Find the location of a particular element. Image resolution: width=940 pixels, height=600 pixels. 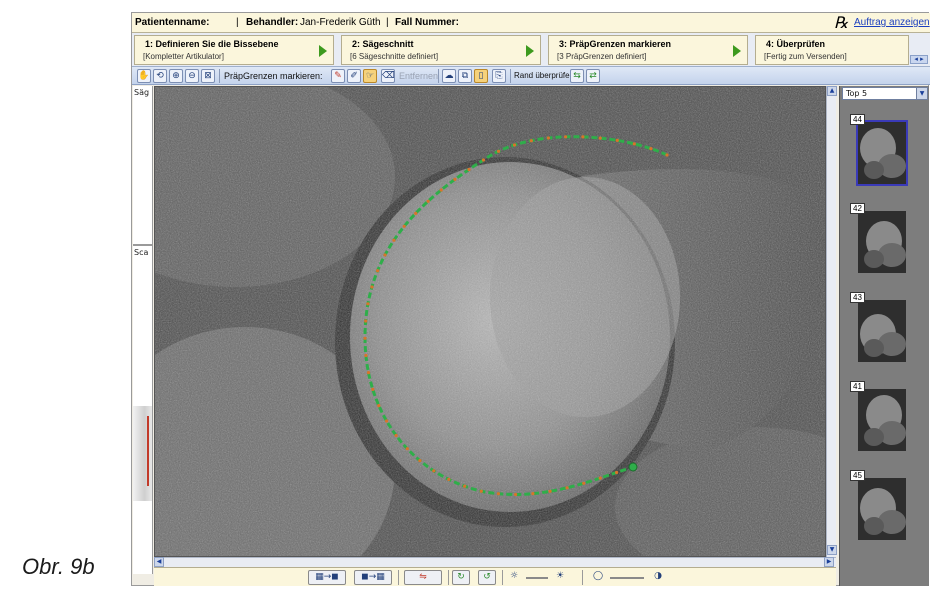

vertical-scrollbar: ▲ ▼ is located at coordinates (831, 321).